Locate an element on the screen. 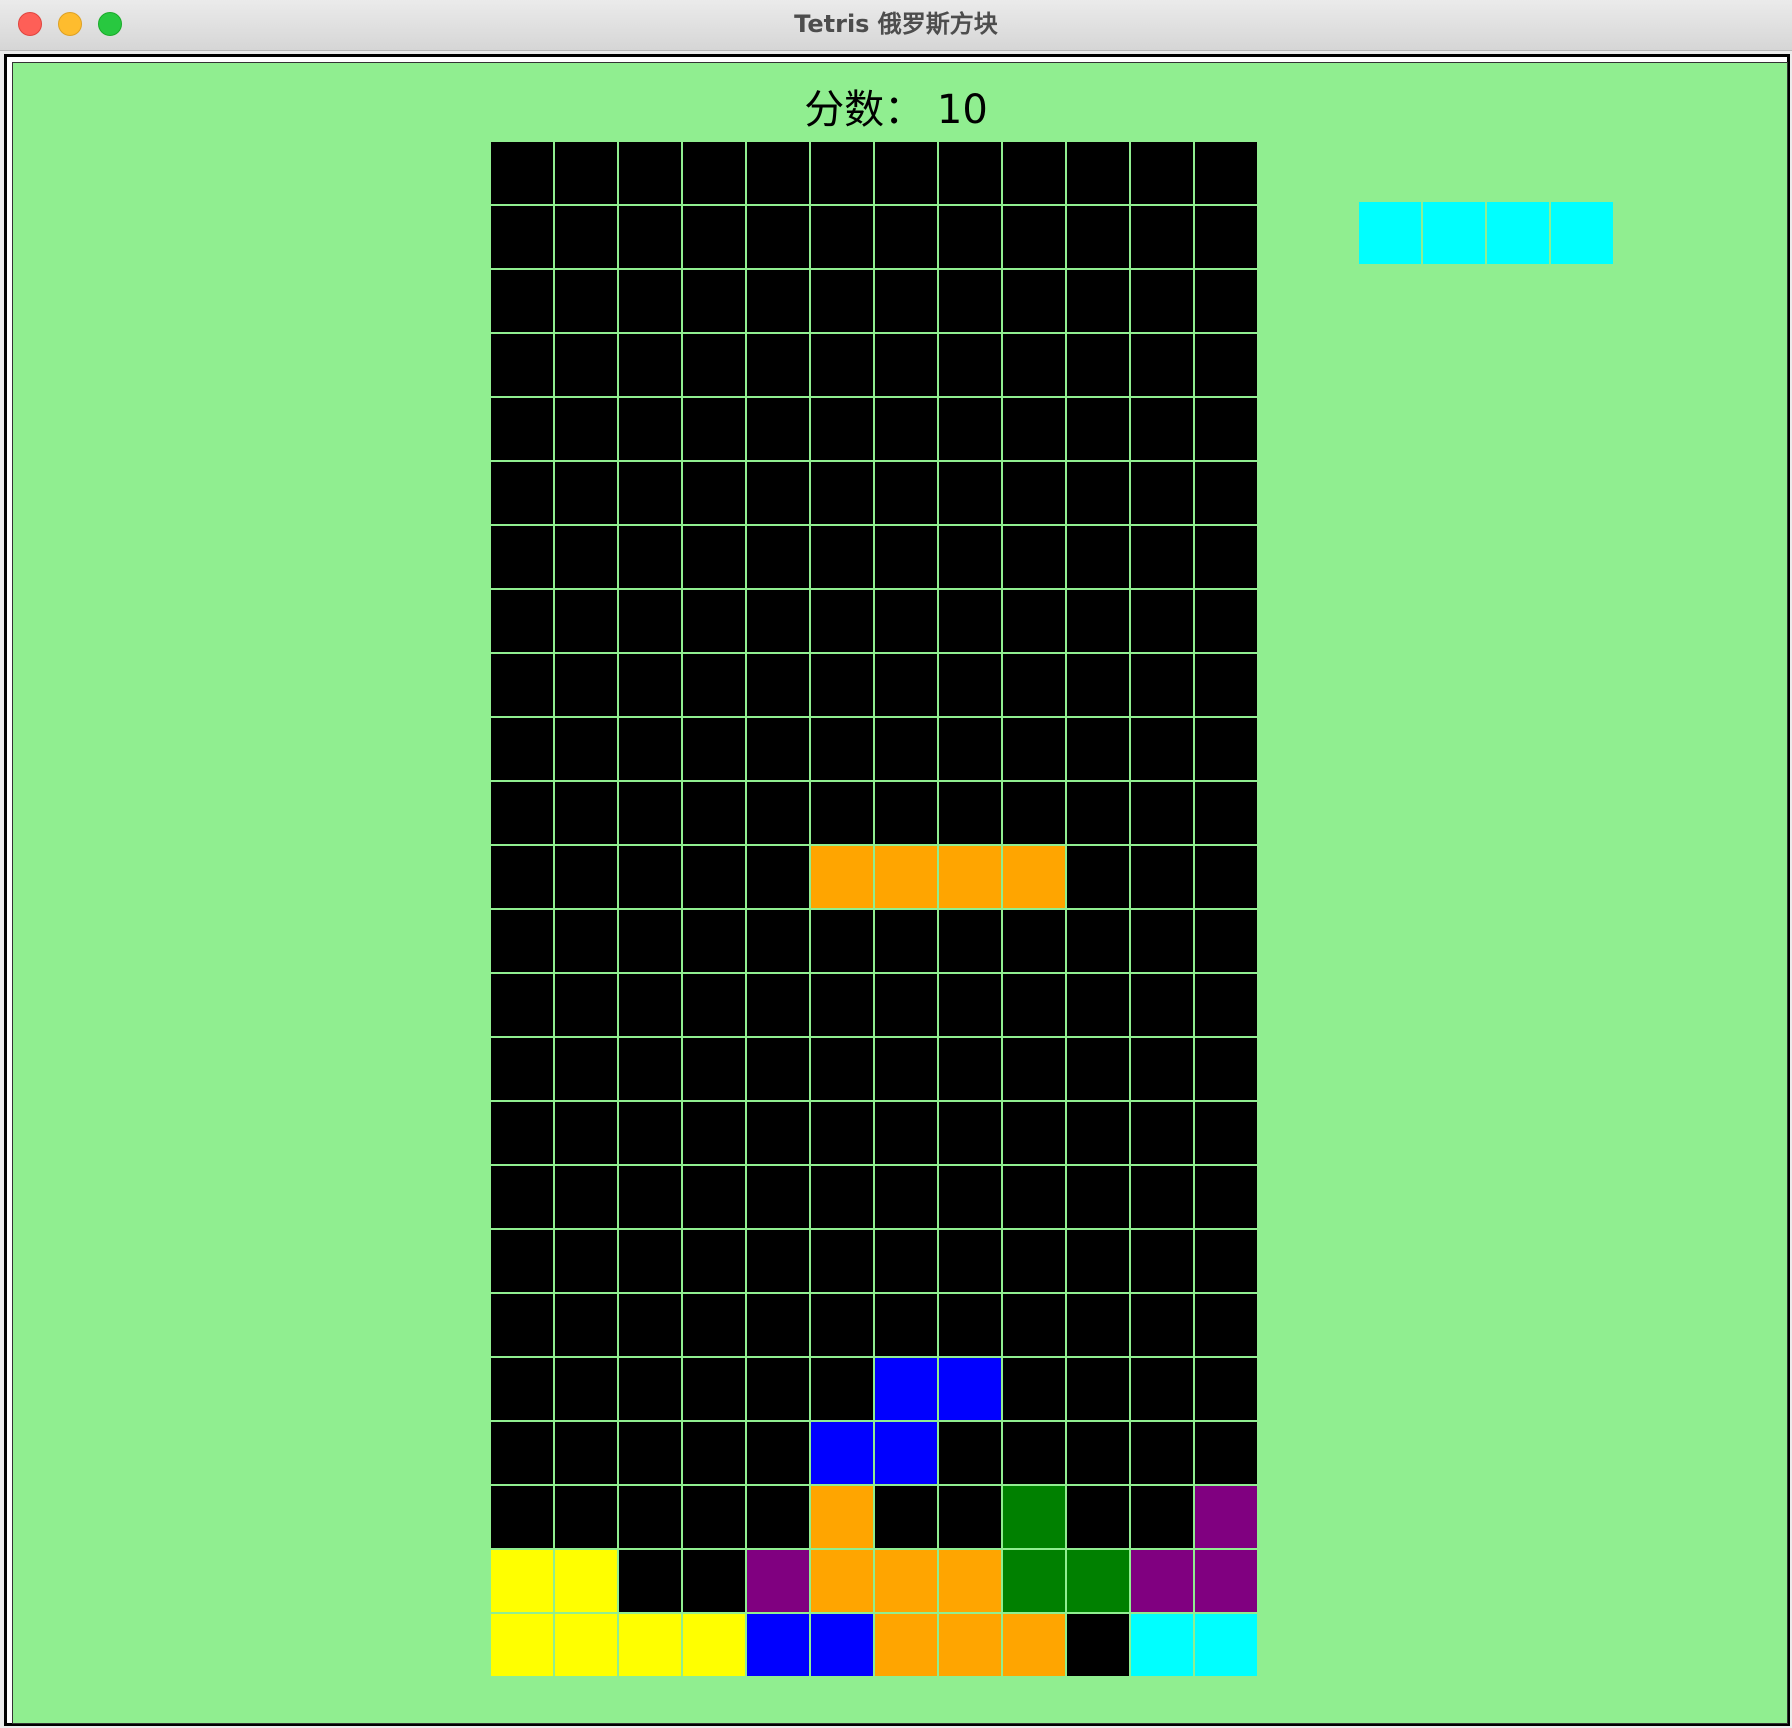 The height and width of the screenshot is (1728, 1792). next-piece-preview is located at coordinates (1486, 233).